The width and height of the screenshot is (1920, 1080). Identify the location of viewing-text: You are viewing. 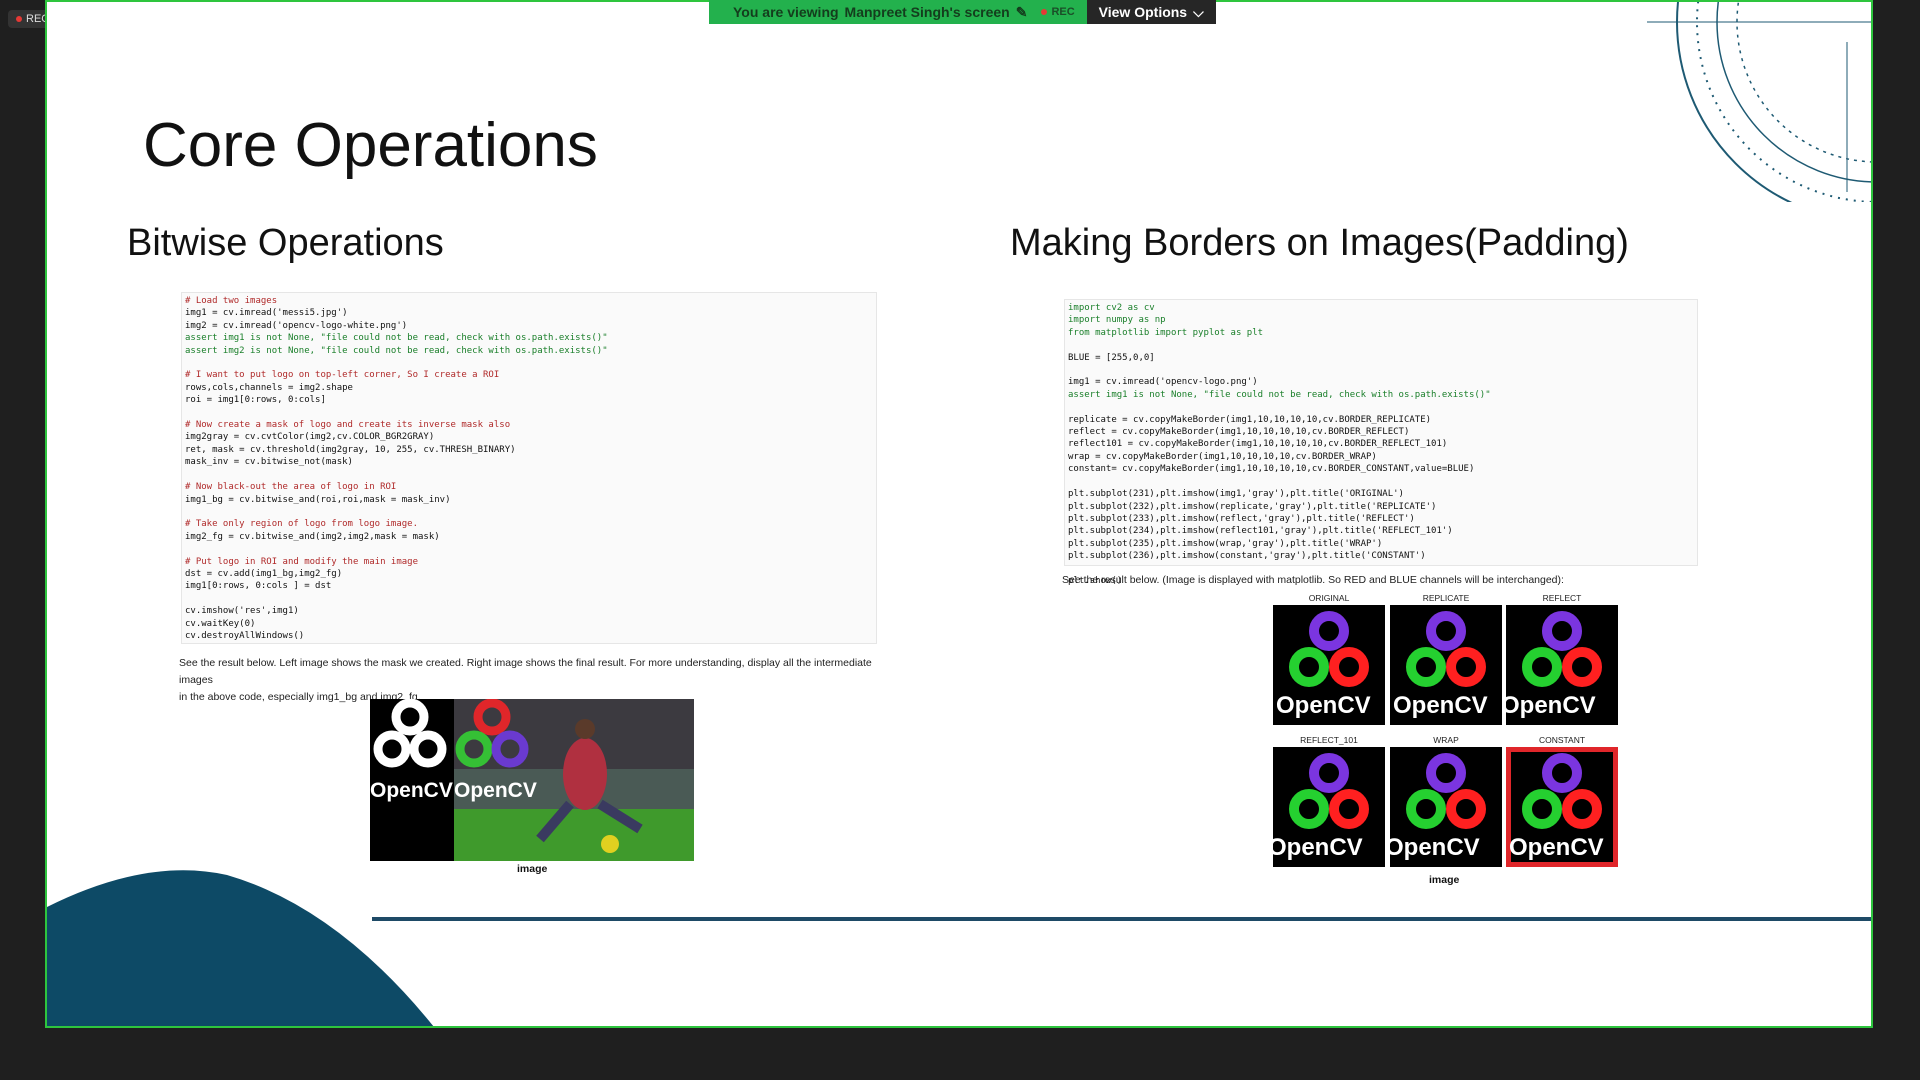
(786, 12).